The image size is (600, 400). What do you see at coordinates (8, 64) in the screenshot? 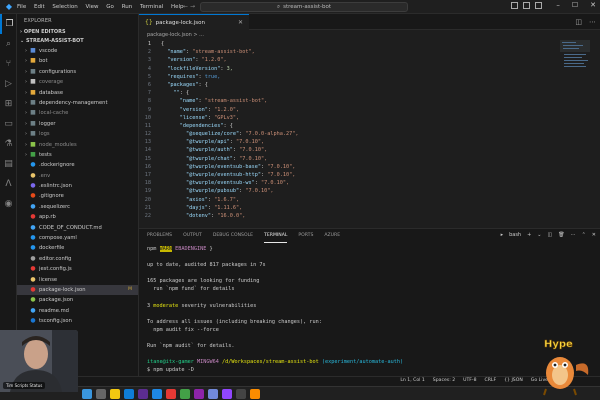
I see `source-control-icon: ⑂` at bounding box center [8, 64].